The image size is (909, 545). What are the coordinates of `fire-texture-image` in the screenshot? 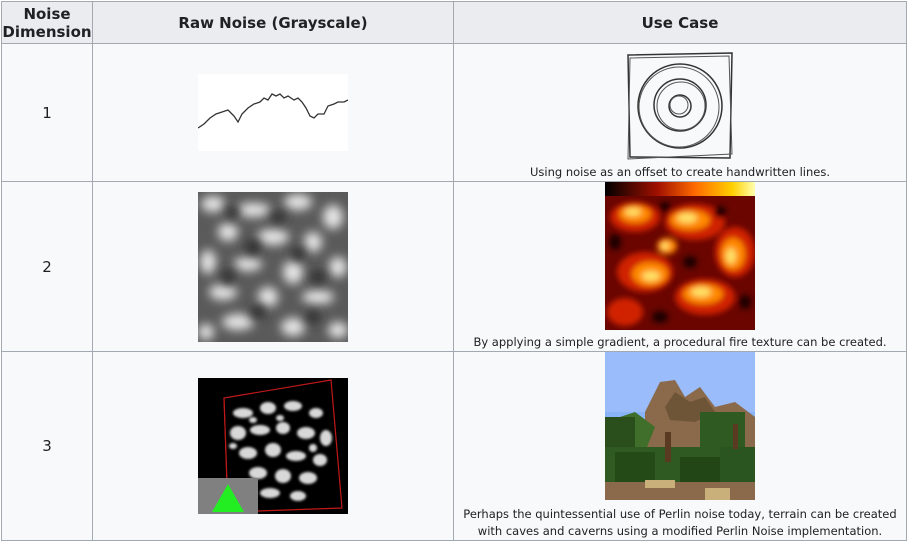 It's located at (680, 256).